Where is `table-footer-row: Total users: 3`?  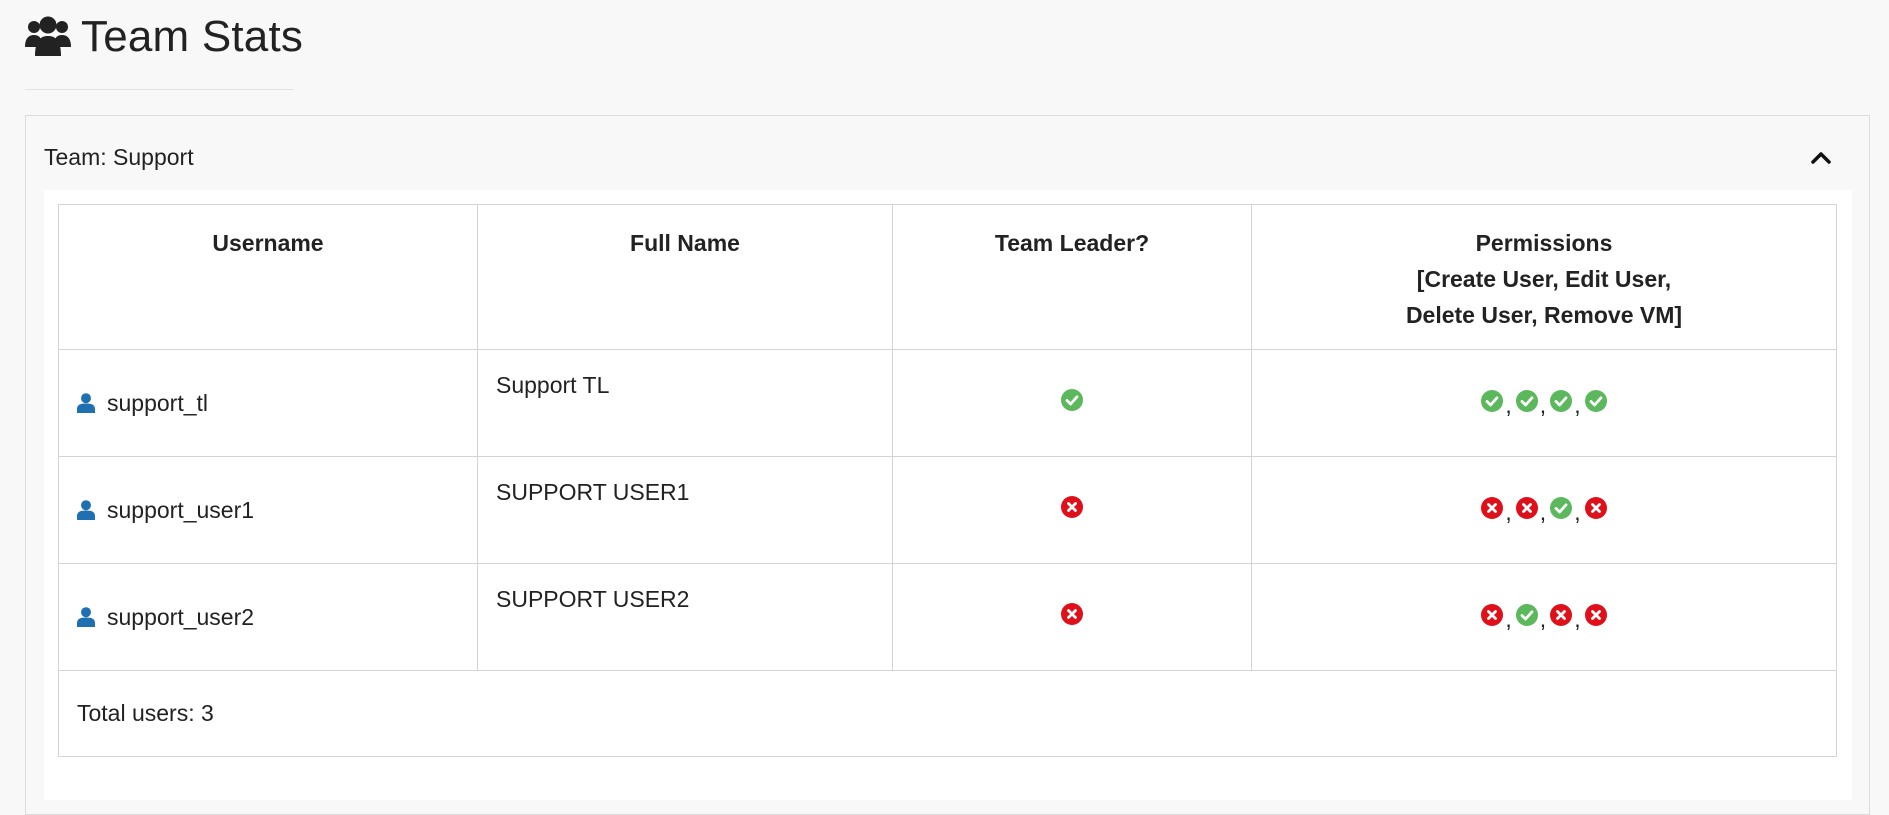
table-footer-row: Total users: 3 is located at coordinates (947, 713).